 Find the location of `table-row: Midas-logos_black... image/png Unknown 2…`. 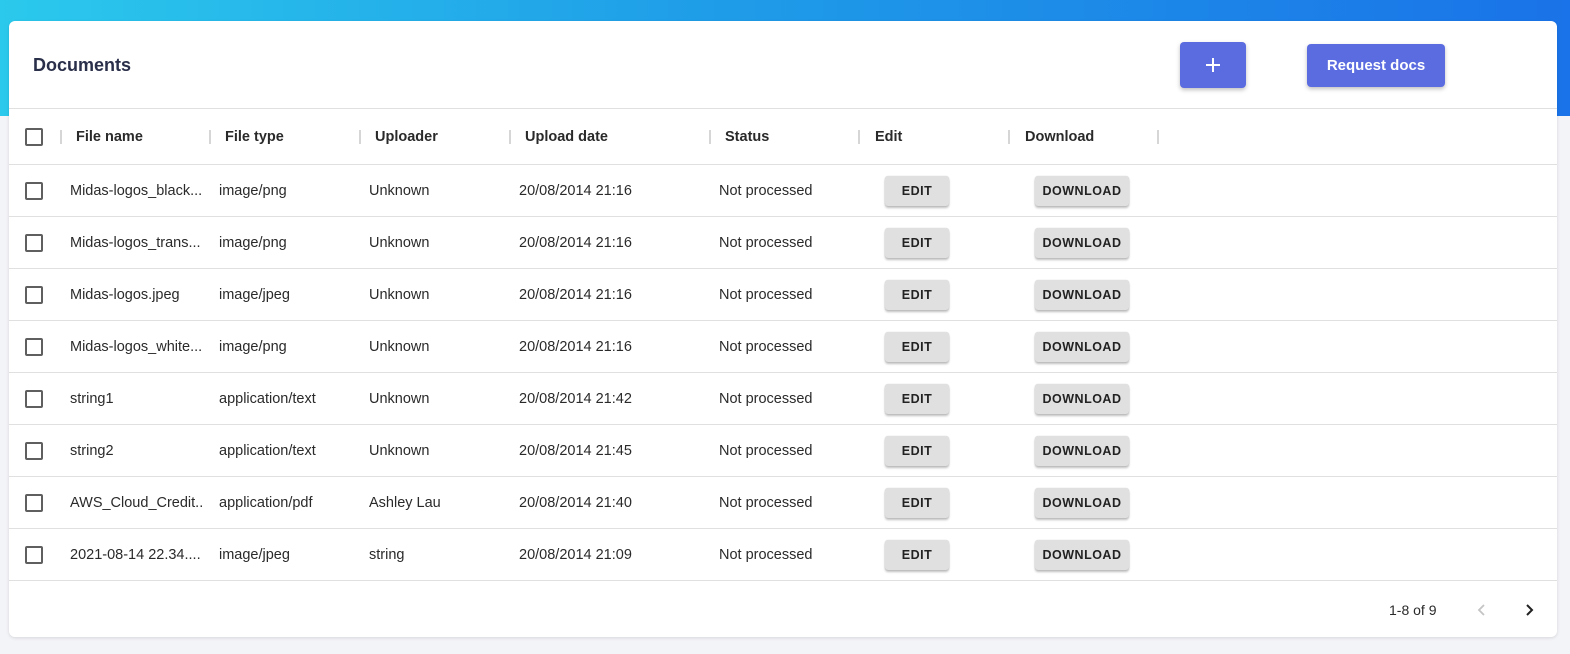

table-row: Midas-logos_black... image/png Unknown 2… is located at coordinates (783, 191).